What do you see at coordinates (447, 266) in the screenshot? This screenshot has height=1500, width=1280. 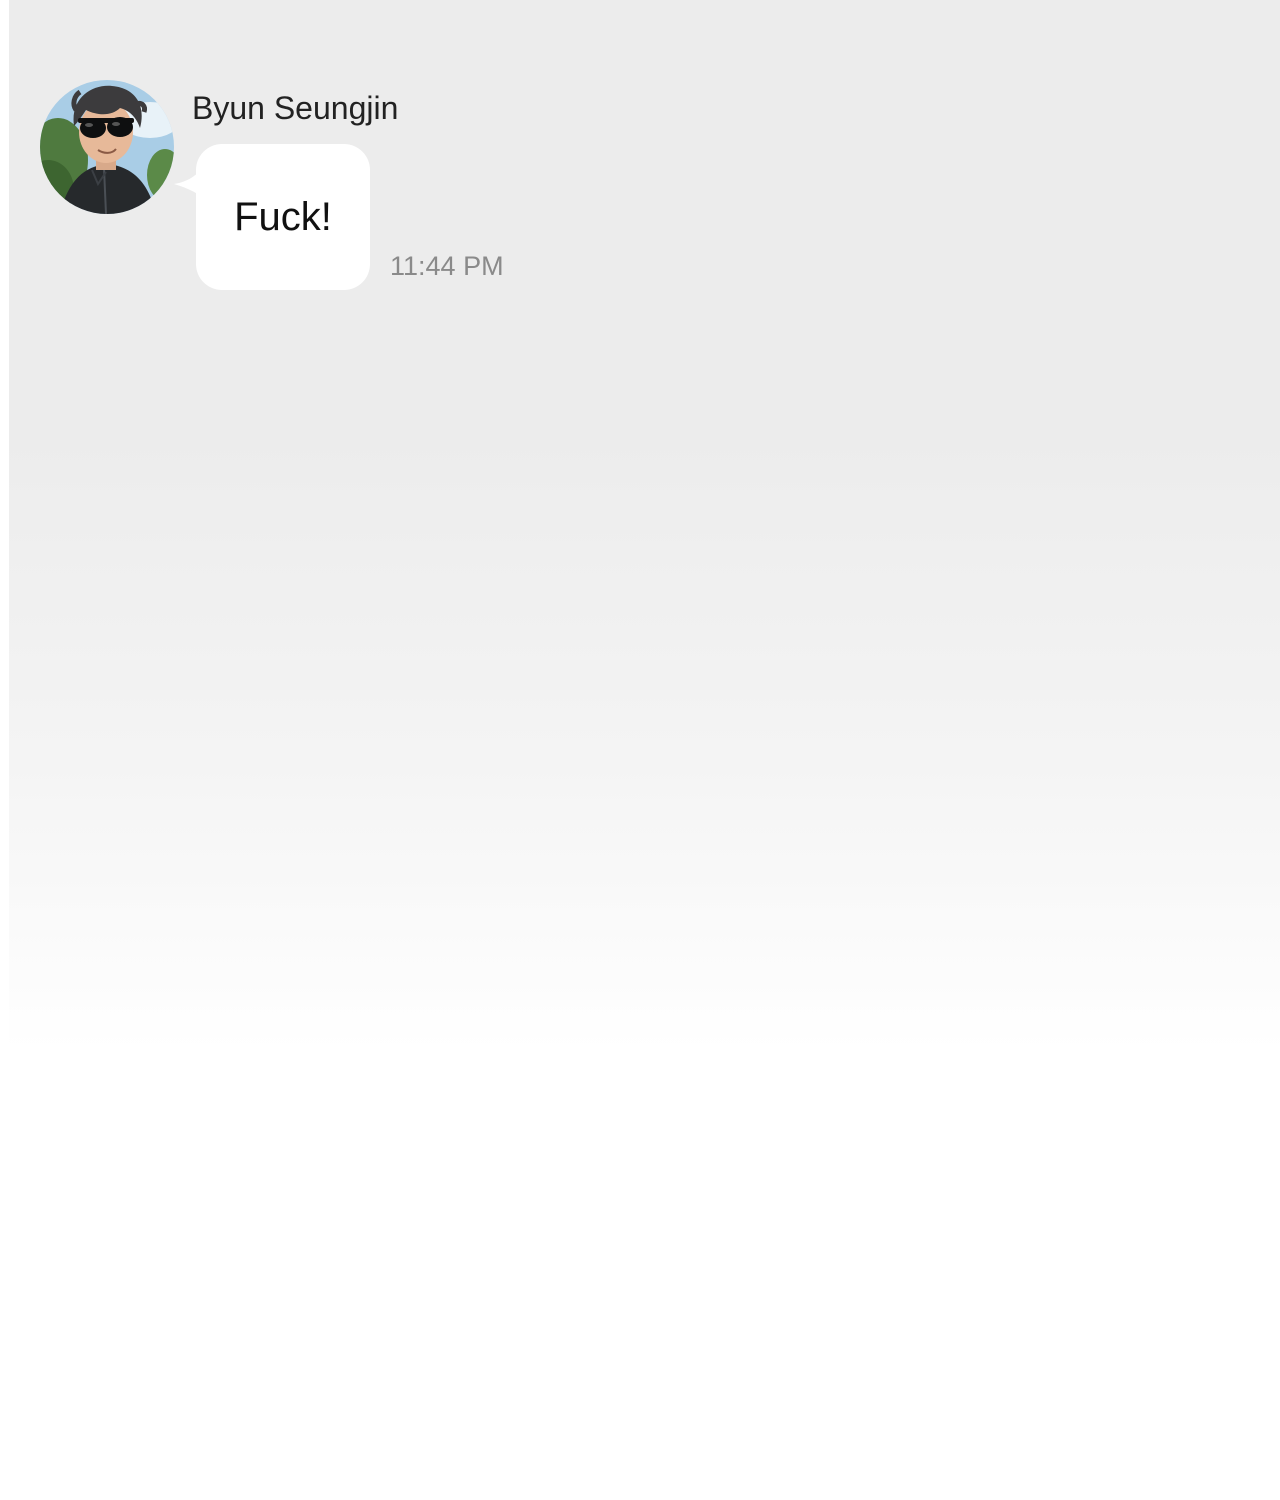 I see `message-timestamp: 11:44 PM` at bounding box center [447, 266].